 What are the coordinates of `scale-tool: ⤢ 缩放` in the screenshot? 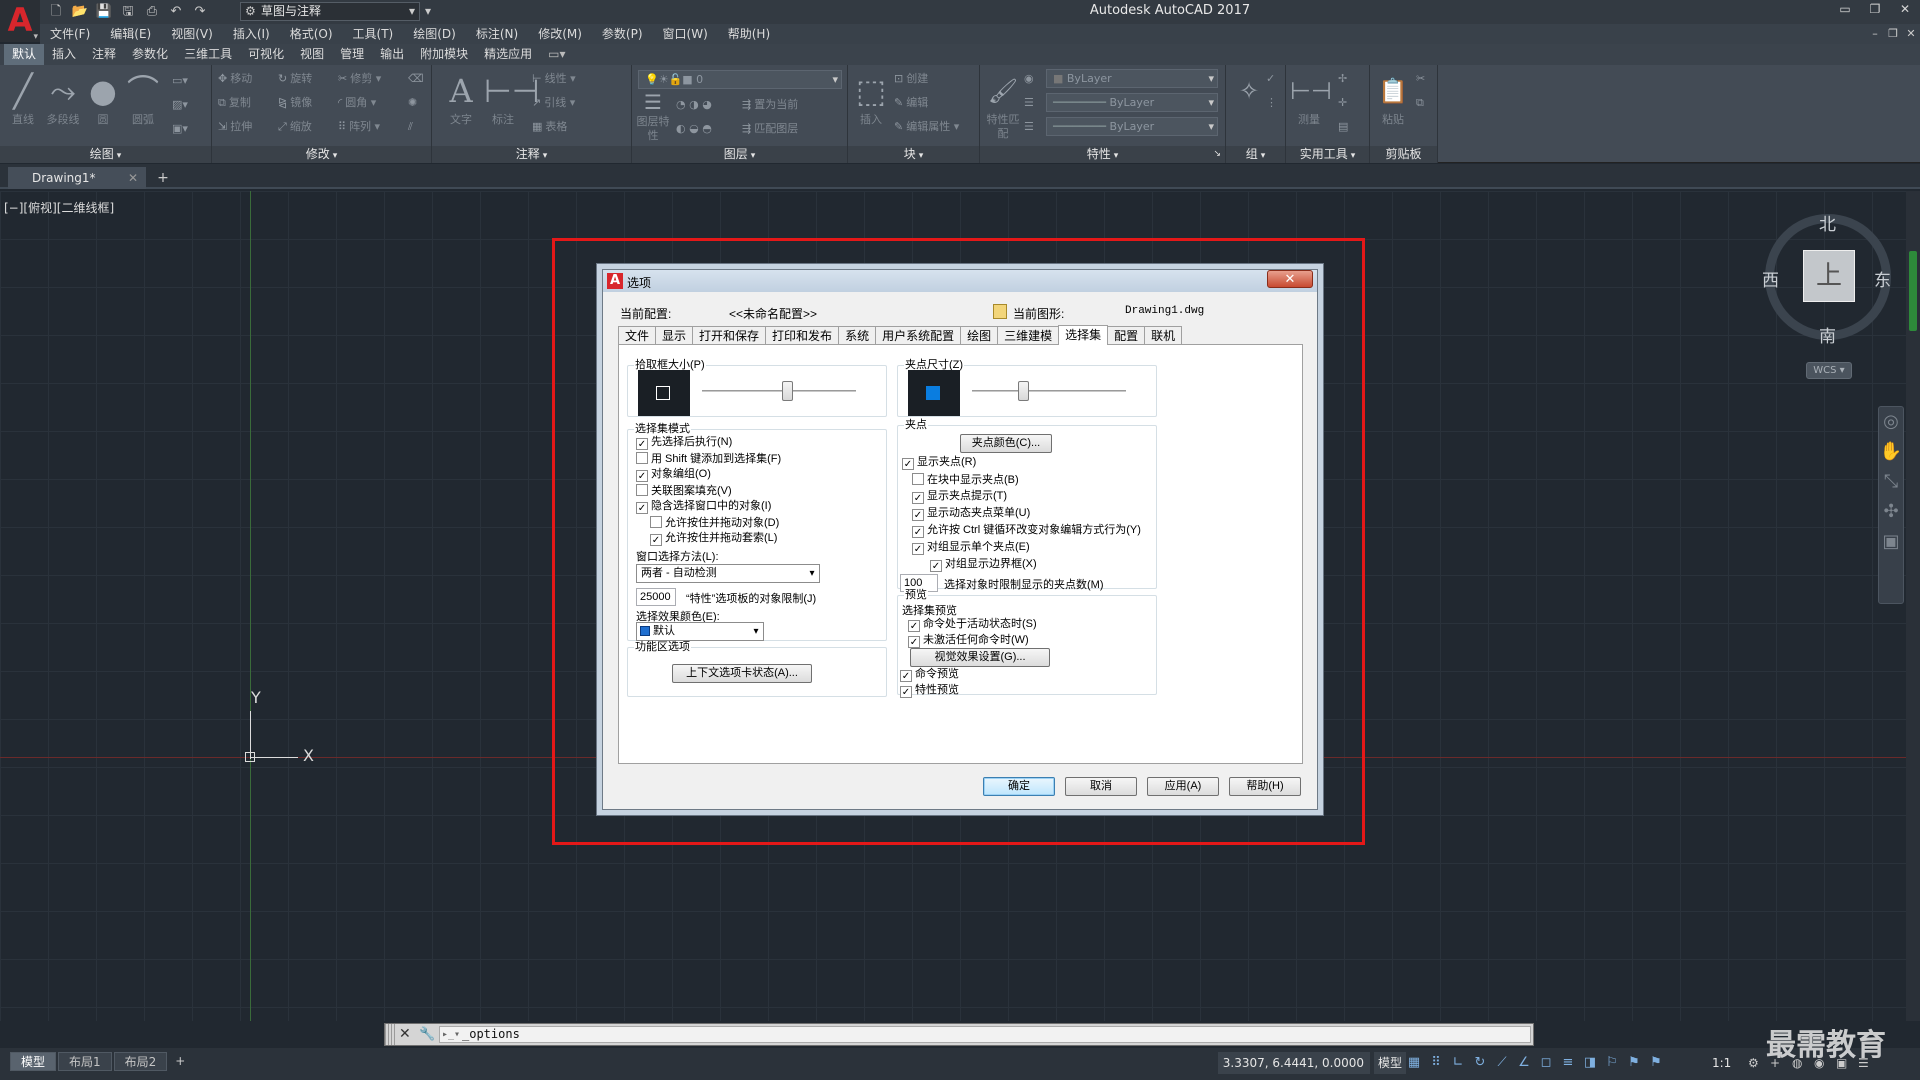 It's located at (295, 127).